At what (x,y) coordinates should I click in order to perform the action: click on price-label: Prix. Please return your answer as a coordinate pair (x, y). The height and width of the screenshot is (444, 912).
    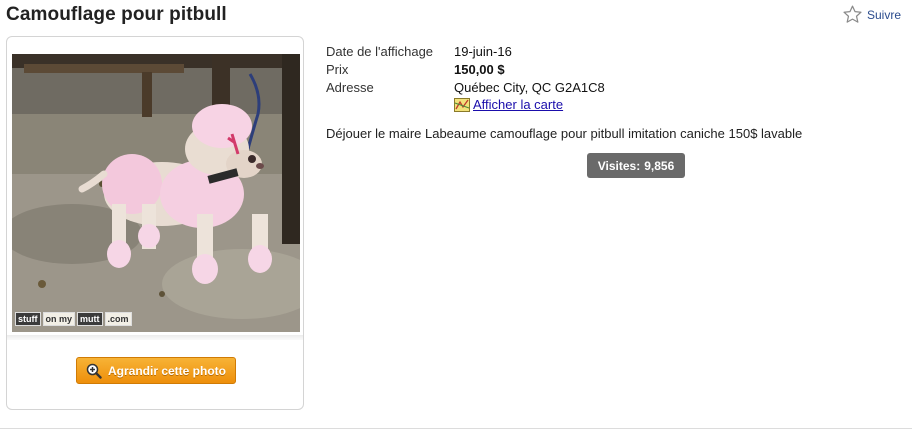
    Looking at the image, I should click on (337, 69).